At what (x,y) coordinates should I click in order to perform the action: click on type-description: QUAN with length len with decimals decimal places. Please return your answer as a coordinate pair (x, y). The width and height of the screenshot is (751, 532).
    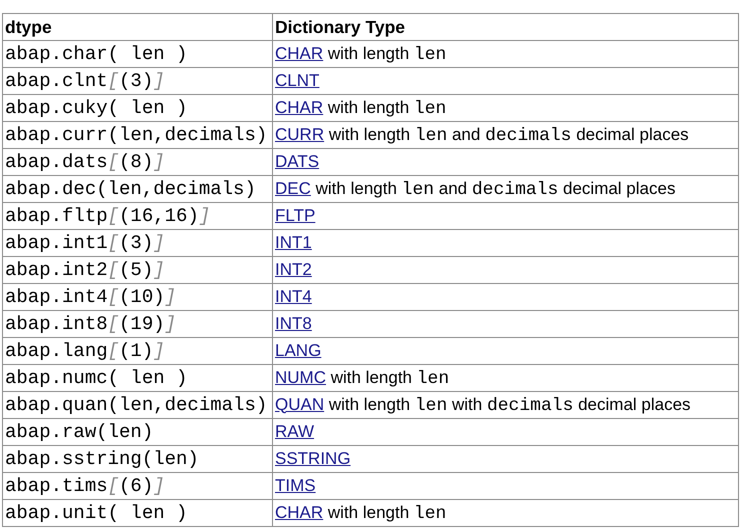
    Looking at the image, I should click on (483, 404).